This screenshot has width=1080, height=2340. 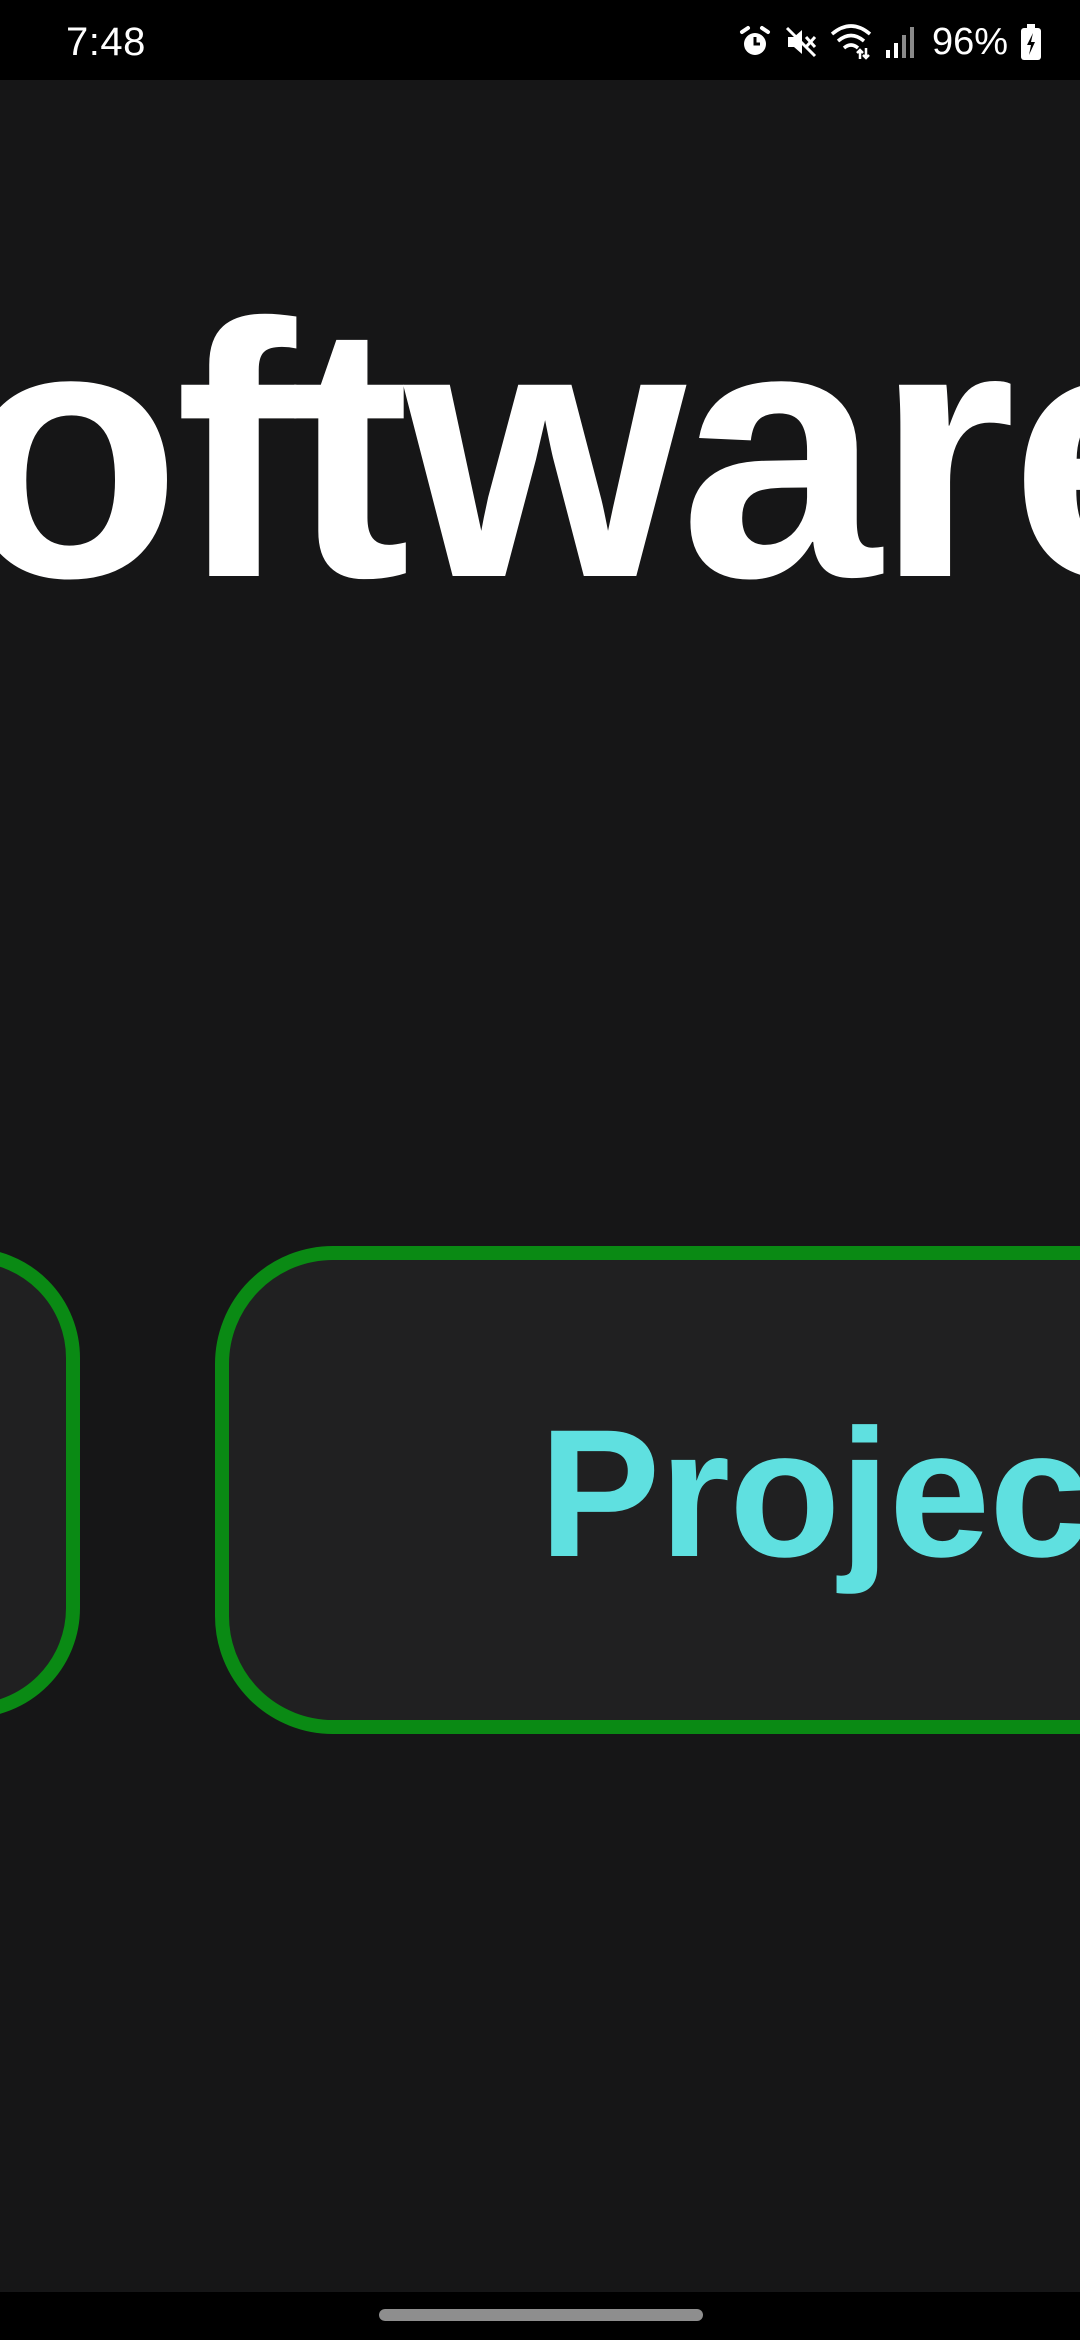 I want to click on status-icons: 96%, so click(x=890, y=42).